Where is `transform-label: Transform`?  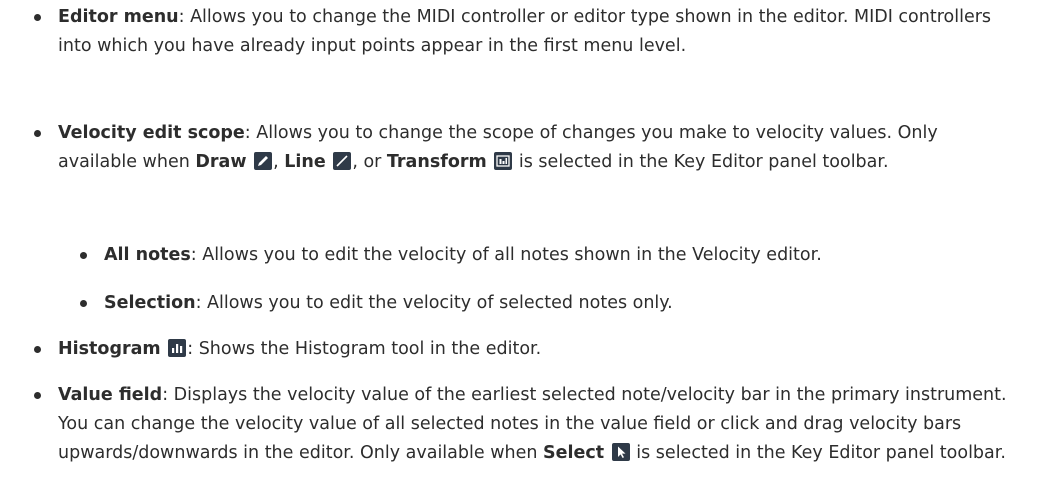 transform-label: Transform is located at coordinates (436, 162).